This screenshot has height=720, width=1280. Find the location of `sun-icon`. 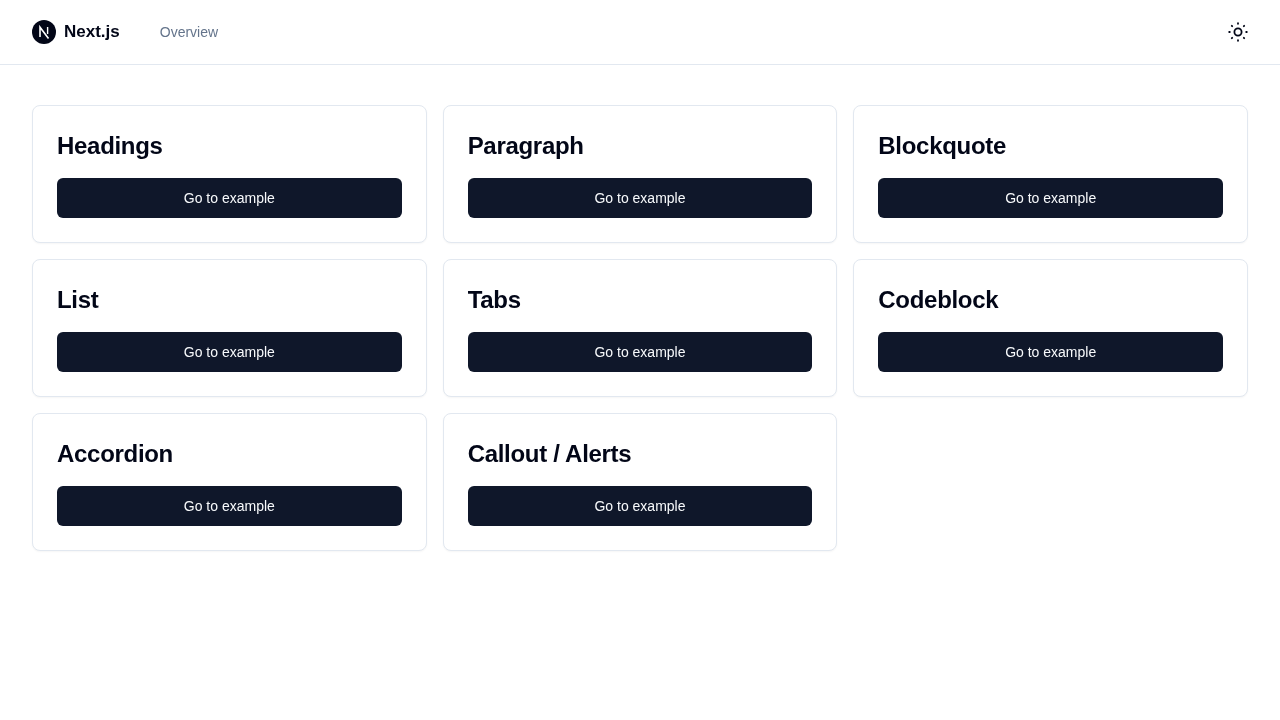

sun-icon is located at coordinates (1238, 32).